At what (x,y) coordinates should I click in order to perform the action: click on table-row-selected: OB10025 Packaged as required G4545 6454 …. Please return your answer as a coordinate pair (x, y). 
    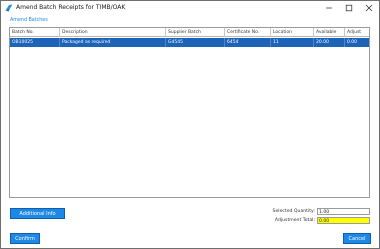
    Looking at the image, I should click on (189, 42).